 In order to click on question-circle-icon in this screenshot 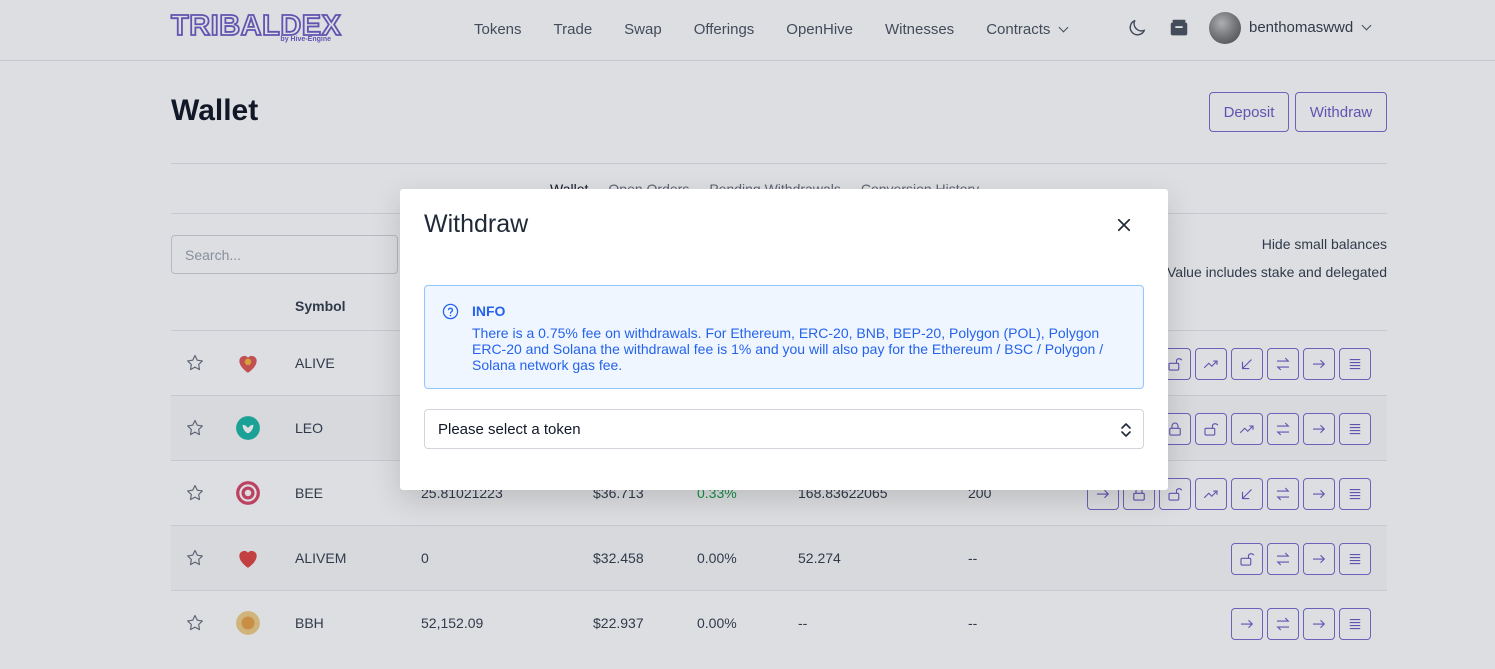, I will do `click(450, 311)`.